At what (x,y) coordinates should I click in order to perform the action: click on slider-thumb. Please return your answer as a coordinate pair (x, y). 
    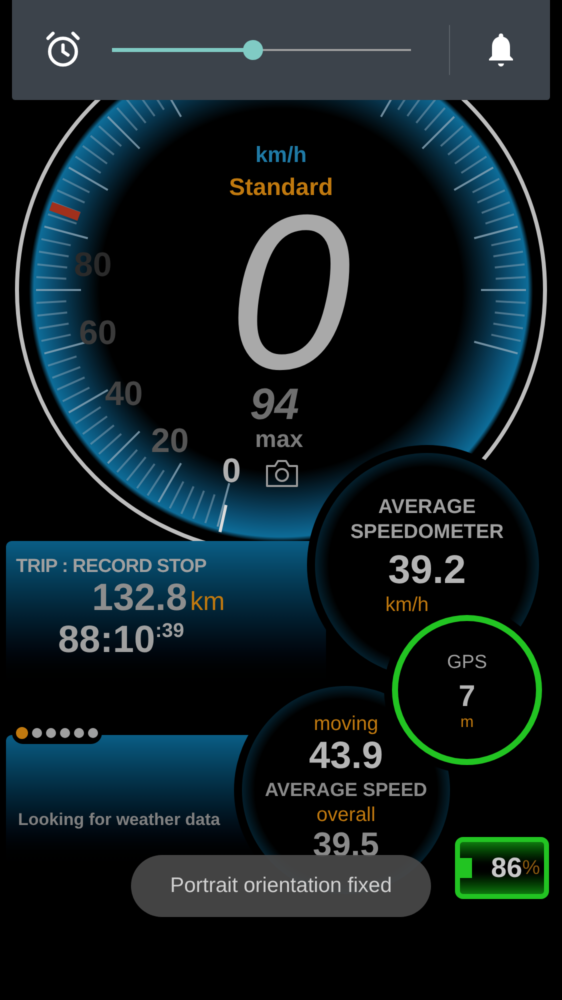
    Looking at the image, I should click on (252, 50).